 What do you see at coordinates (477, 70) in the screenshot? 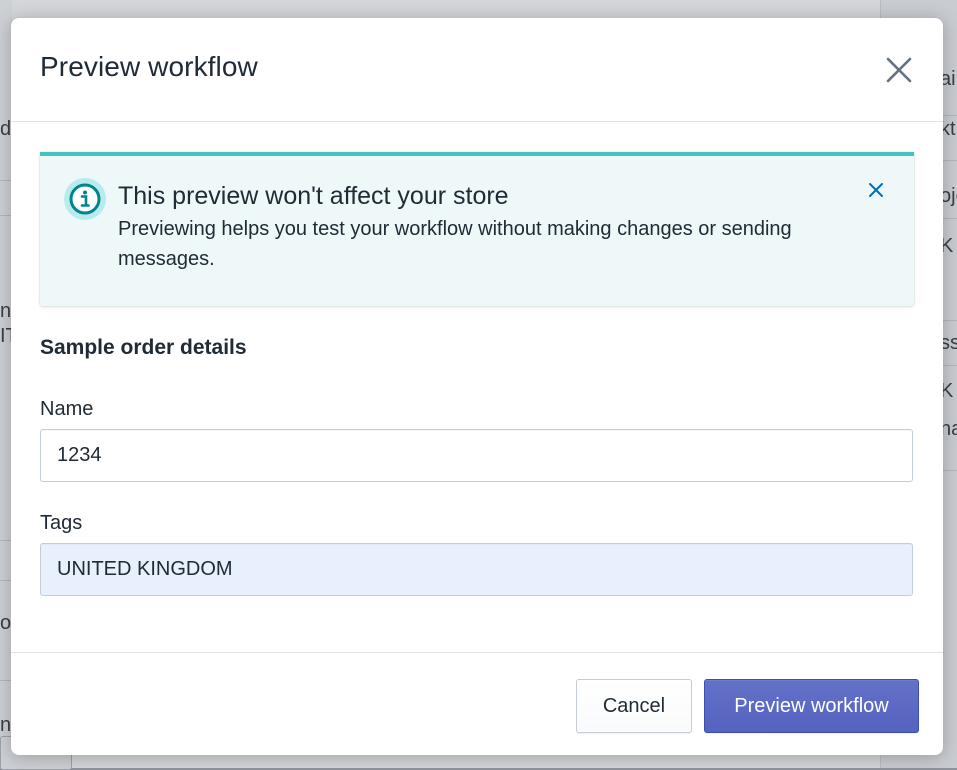
I see `modal-header: Preview workflow` at bounding box center [477, 70].